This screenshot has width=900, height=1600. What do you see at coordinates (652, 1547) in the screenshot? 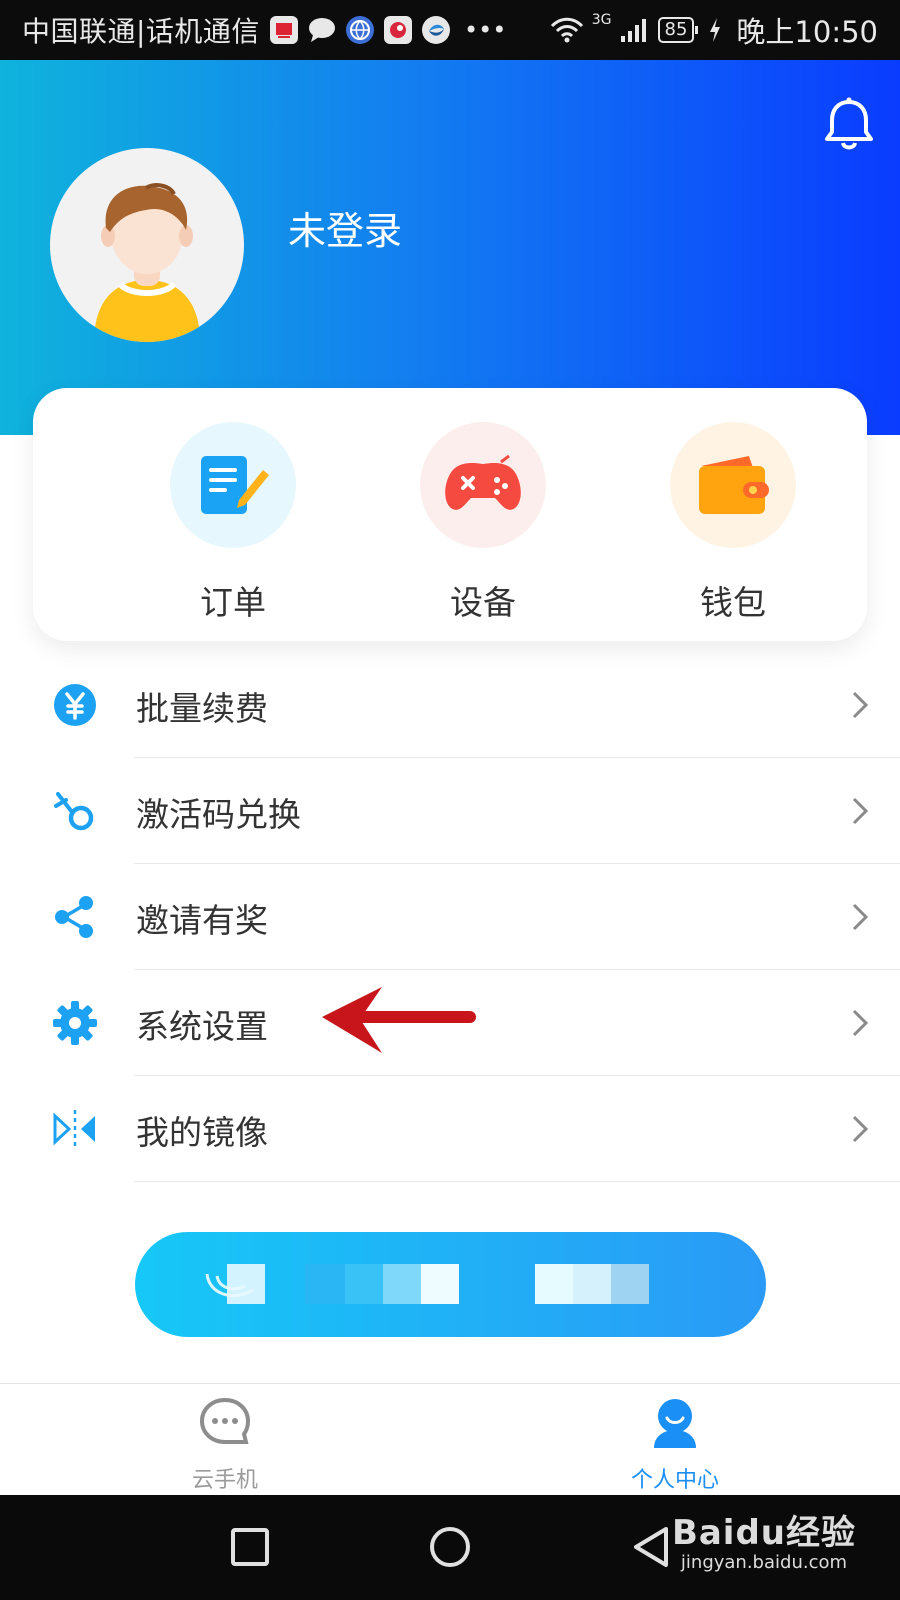
I see `back-icon` at bounding box center [652, 1547].